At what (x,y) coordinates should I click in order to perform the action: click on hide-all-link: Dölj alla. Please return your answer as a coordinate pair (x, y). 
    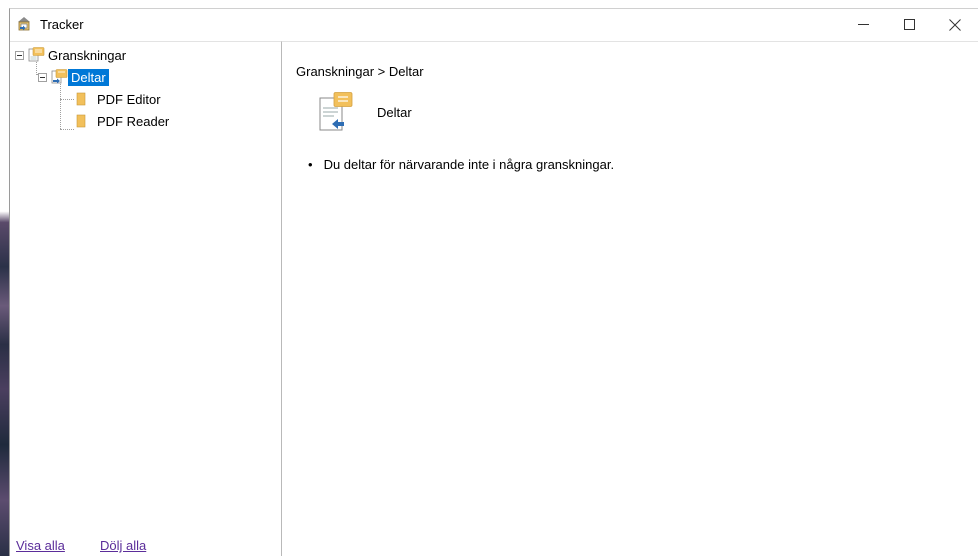
    Looking at the image, I should click on (123, 545).